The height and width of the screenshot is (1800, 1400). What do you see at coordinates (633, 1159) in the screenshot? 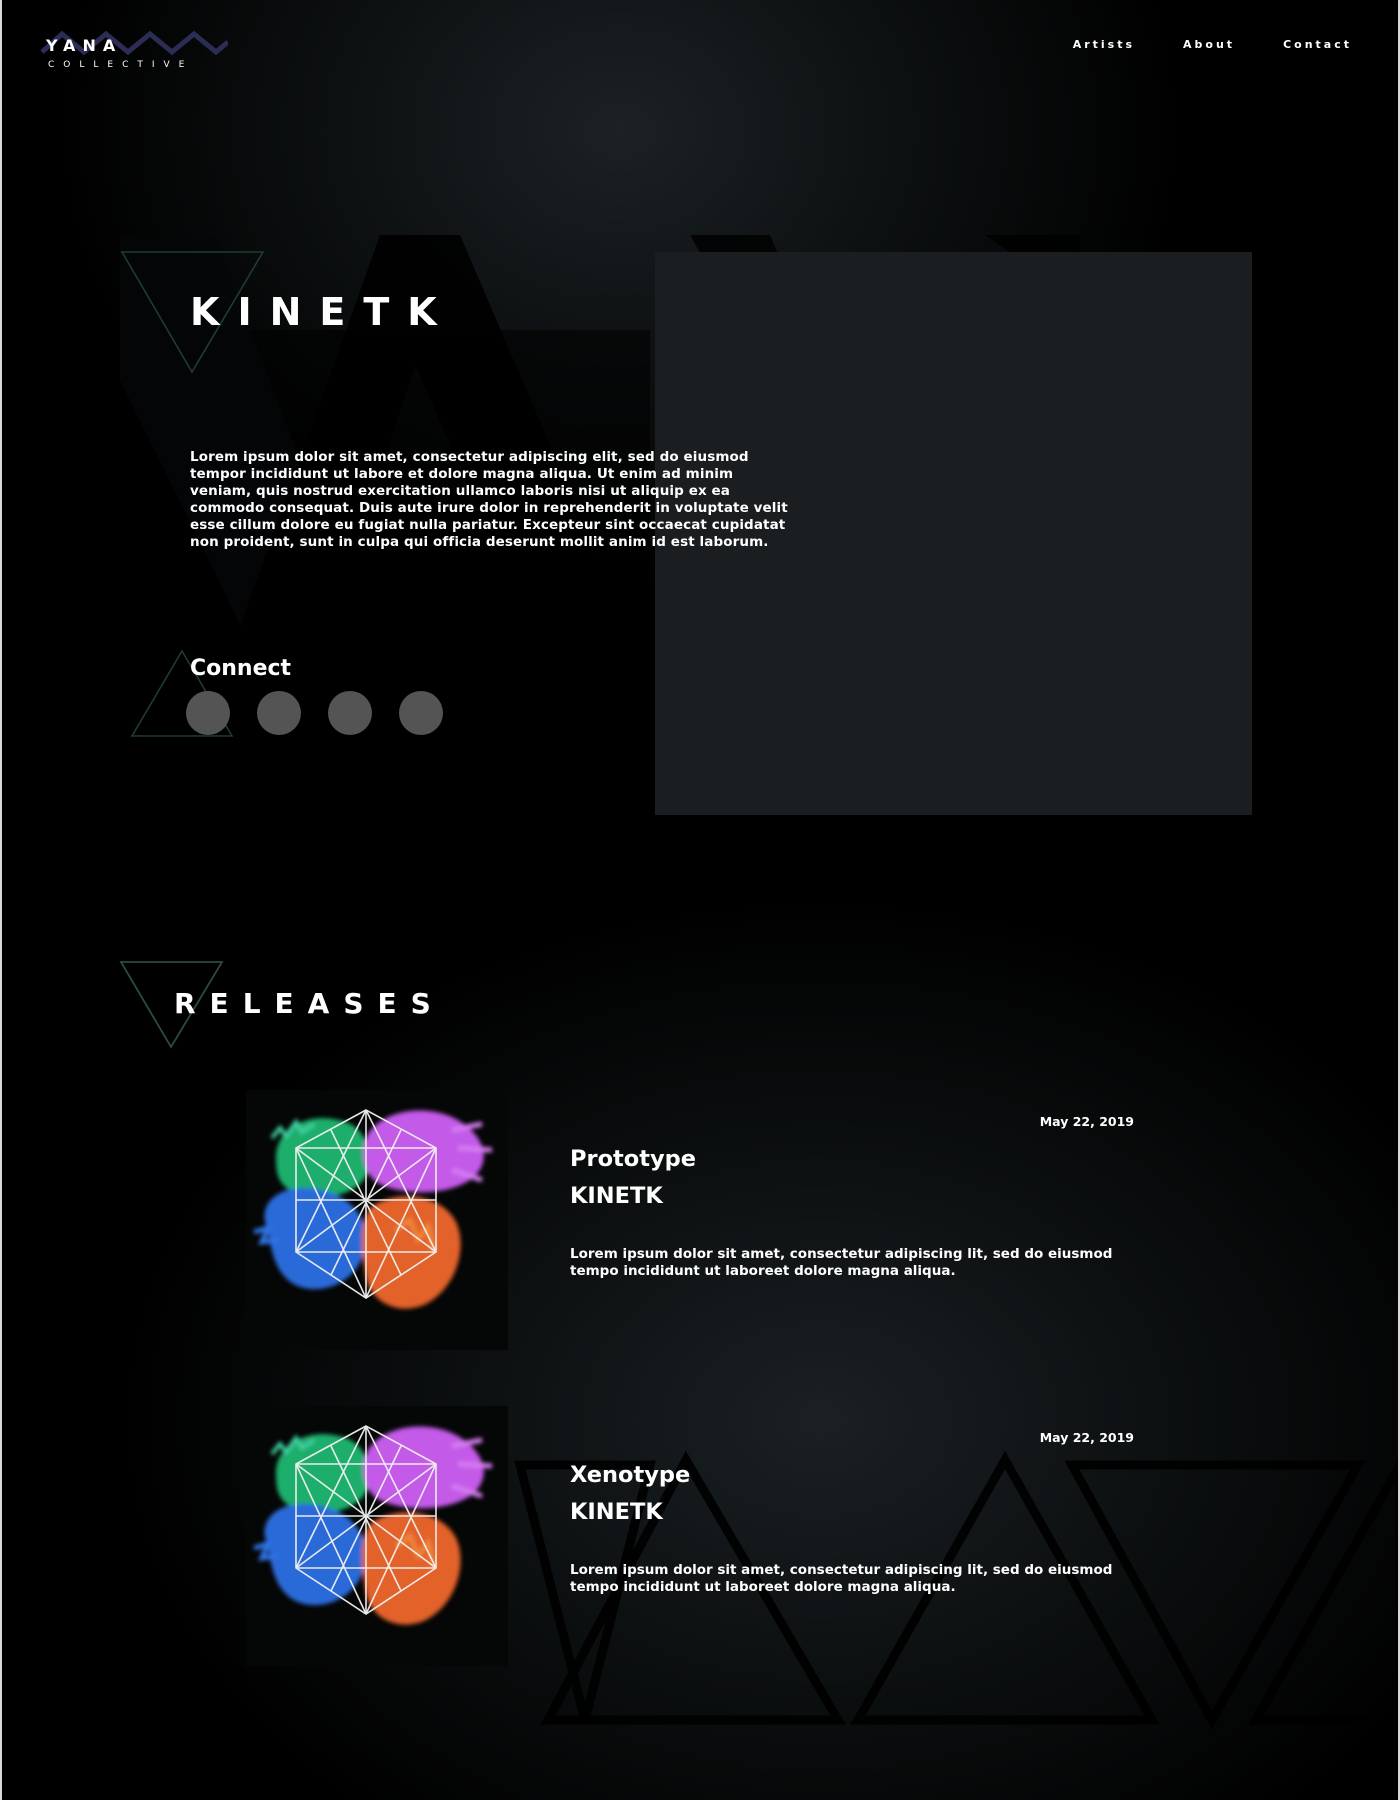
I see `release-name: Prototype` at bounding box center [633, 1159].